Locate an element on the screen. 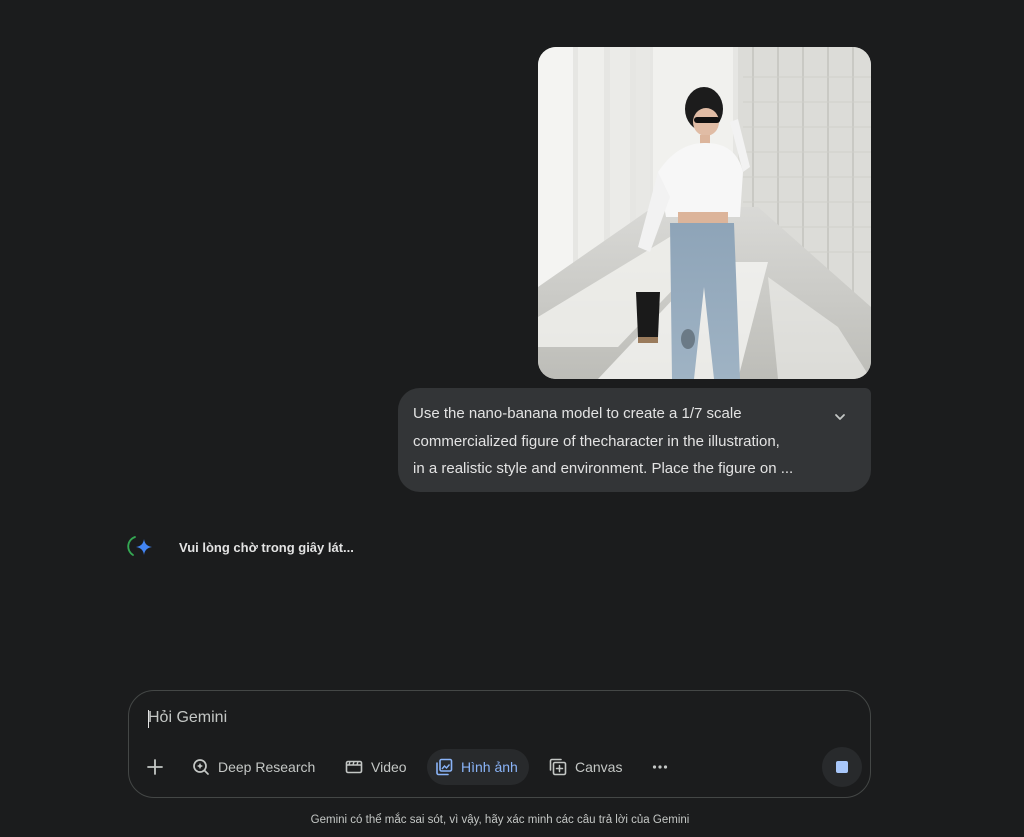 The image size is (1024, 837). deep-research-icon is located at coordinates (201, 767).